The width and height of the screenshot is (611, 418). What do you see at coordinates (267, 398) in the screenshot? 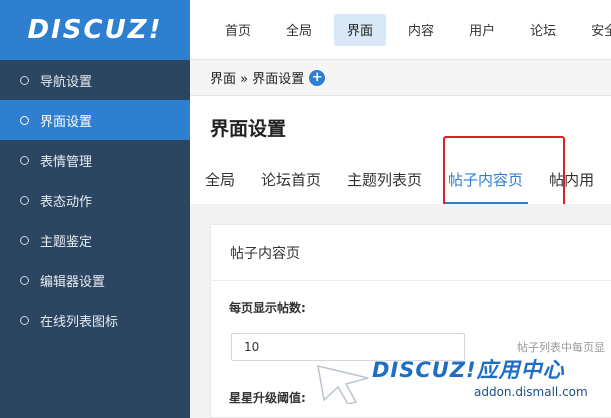
I see `star-threshold-label: 星星升级阈值:` at bounding box center [267, 398].